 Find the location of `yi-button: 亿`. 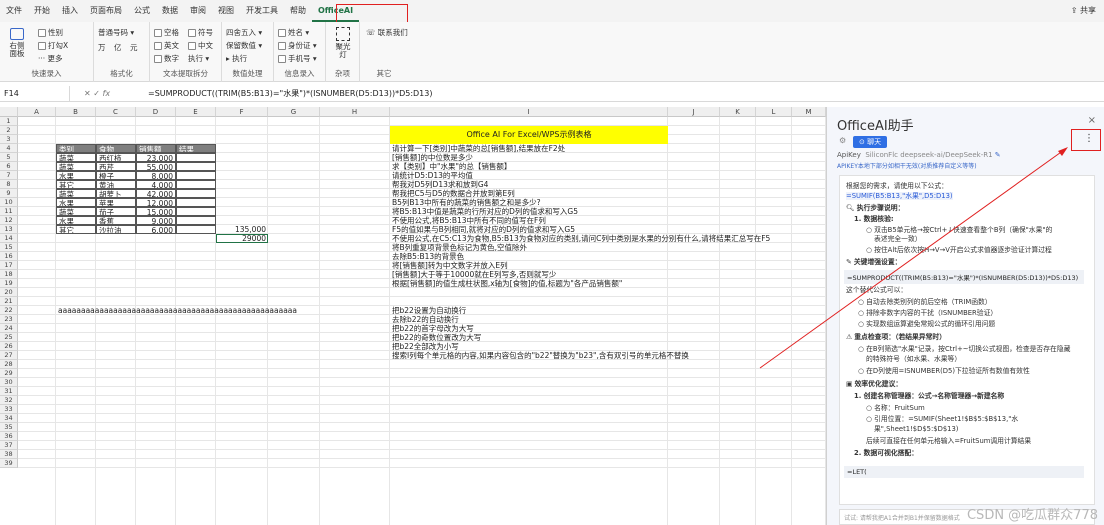

yi-button: 亿 is located at coordinates (118, 47).